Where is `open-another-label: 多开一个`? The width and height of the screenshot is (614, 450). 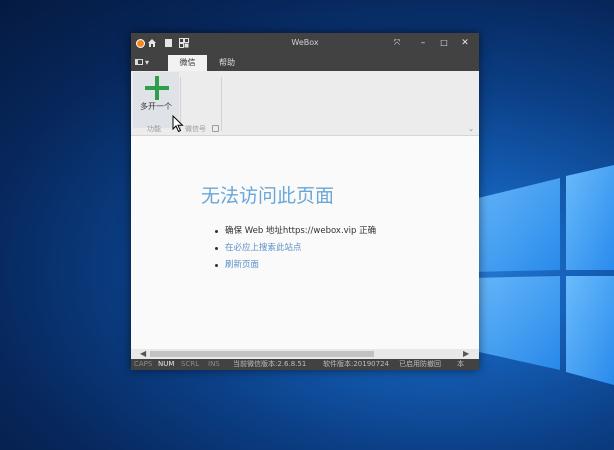 open-another-label: 多开一个 is located at coordinates (156, 106).